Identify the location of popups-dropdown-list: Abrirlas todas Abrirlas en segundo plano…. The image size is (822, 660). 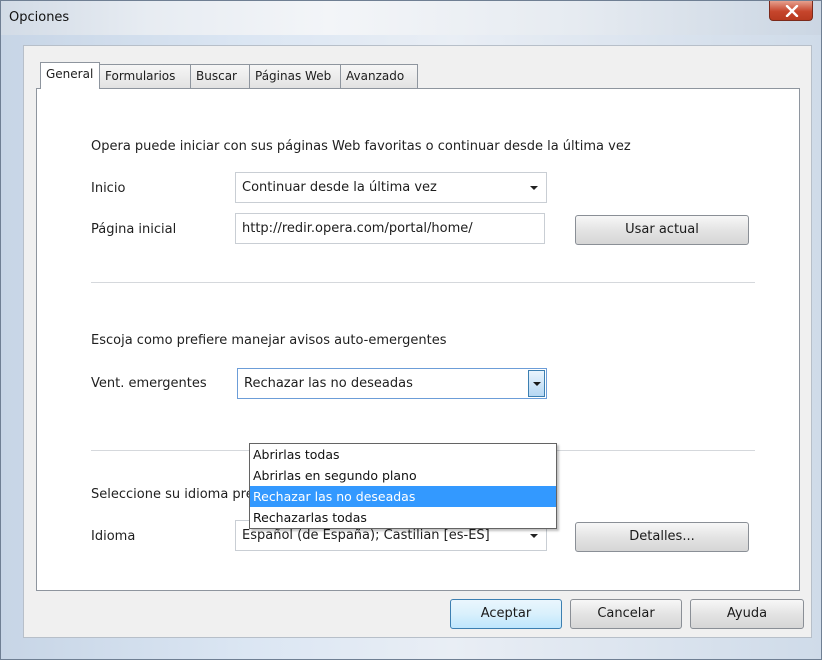
(403, 486).